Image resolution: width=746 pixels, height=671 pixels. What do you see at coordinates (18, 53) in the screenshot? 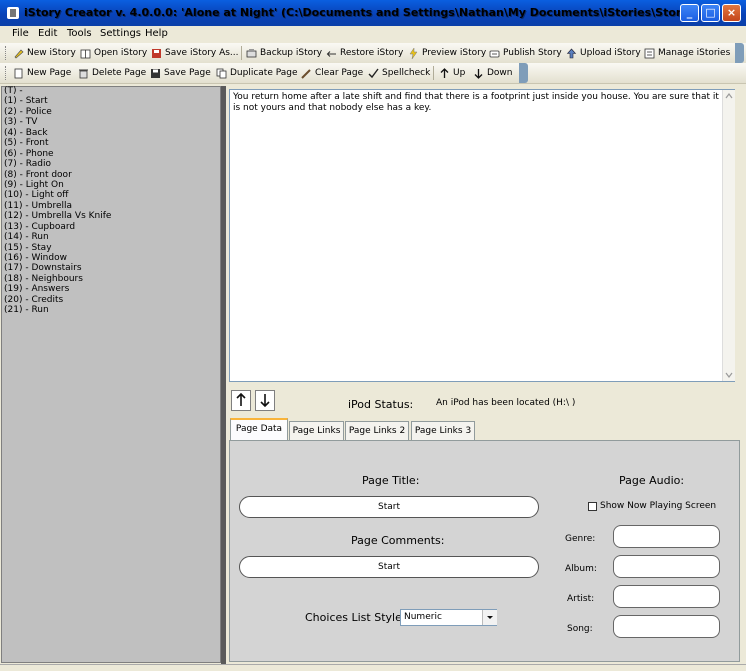
I see `pencil-icon` at bounding box center [18, 53].